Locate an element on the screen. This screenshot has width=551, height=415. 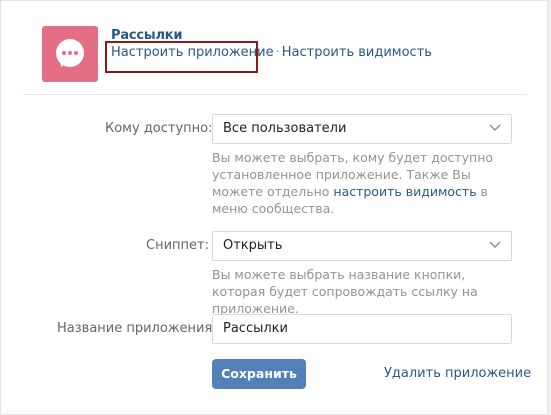
snippet-select: Открыть is located at coordinates (362, 246).